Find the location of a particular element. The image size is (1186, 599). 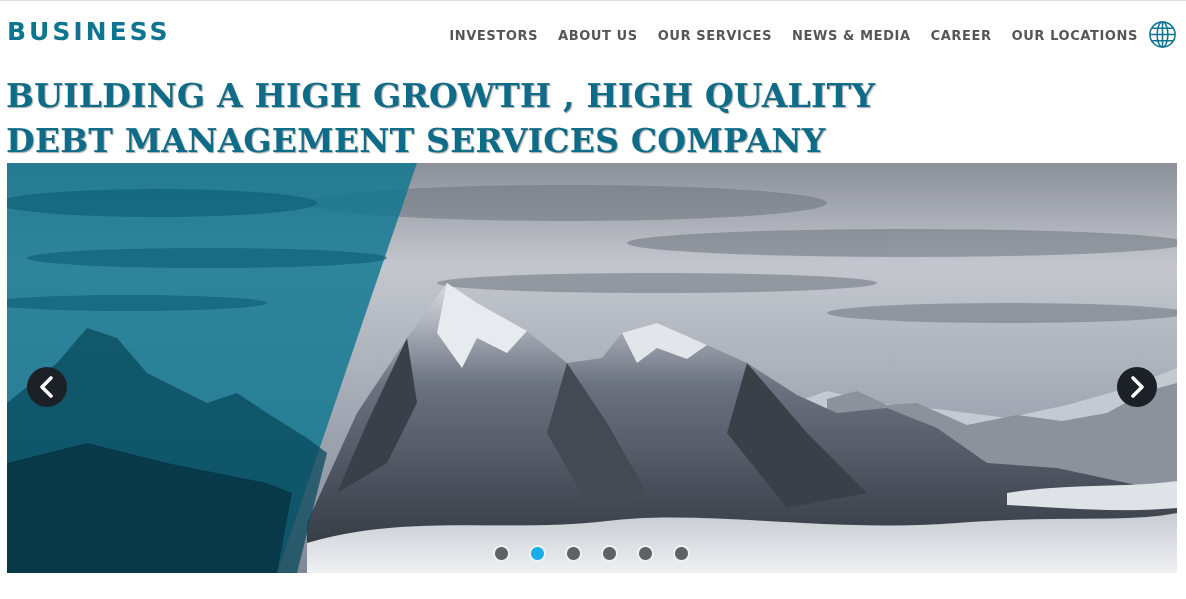

slider-prev-button is located at coordinates (47, 387).